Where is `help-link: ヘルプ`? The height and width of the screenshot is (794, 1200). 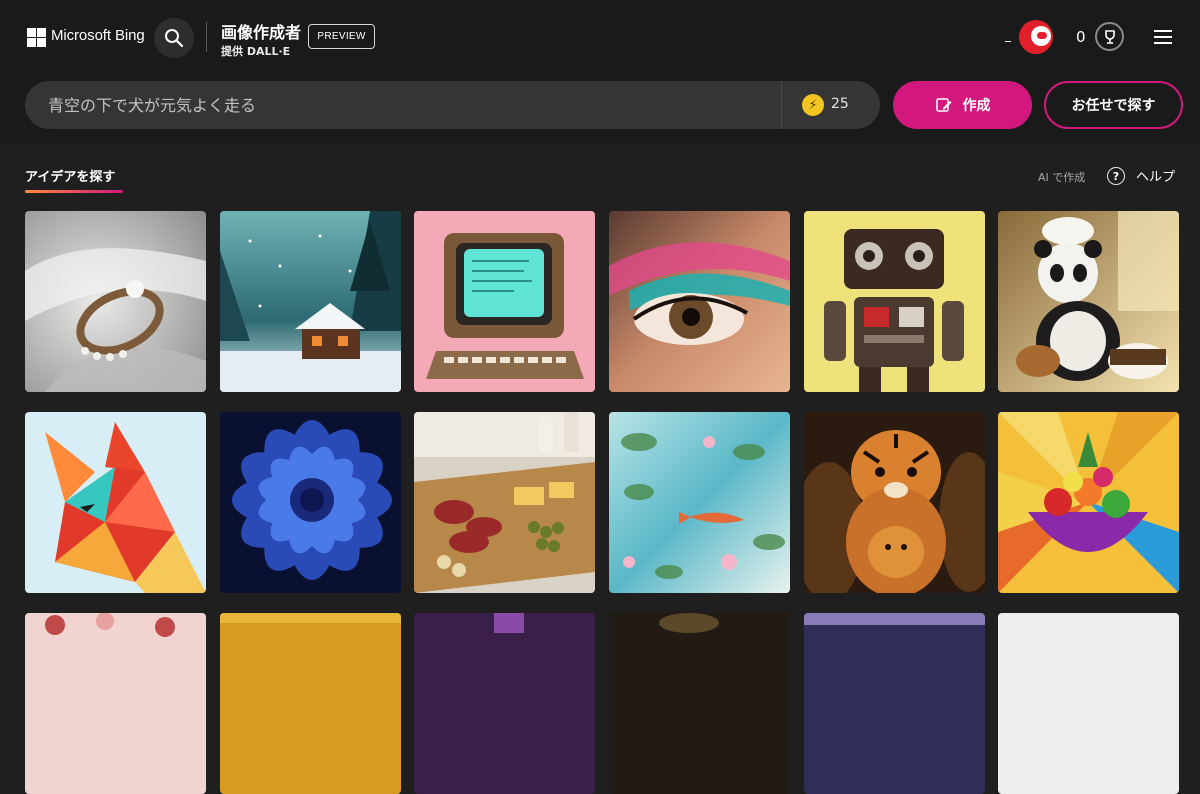
help-link: ヘルプ is located at coordinates (1155, 175).